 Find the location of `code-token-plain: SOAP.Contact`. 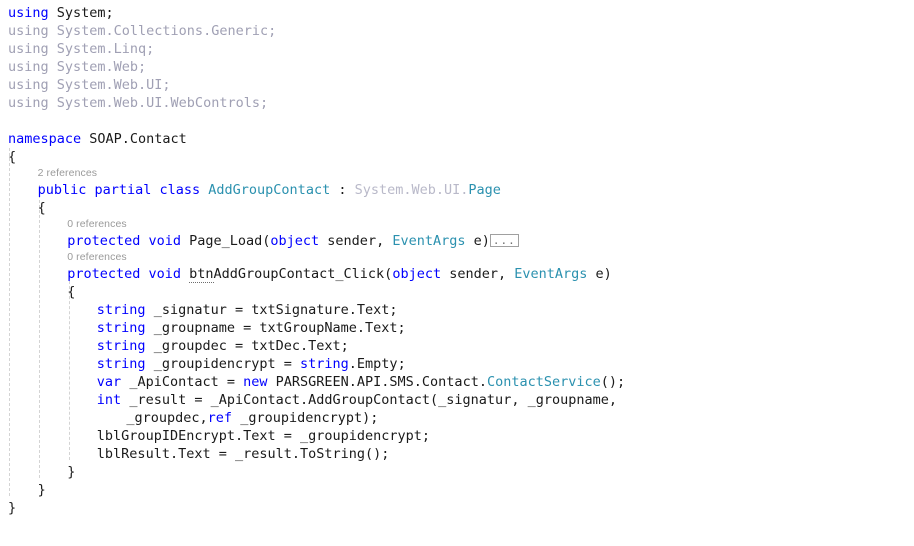

code-token-plain: SOAP.Contact is located at coordinates (138, 139).